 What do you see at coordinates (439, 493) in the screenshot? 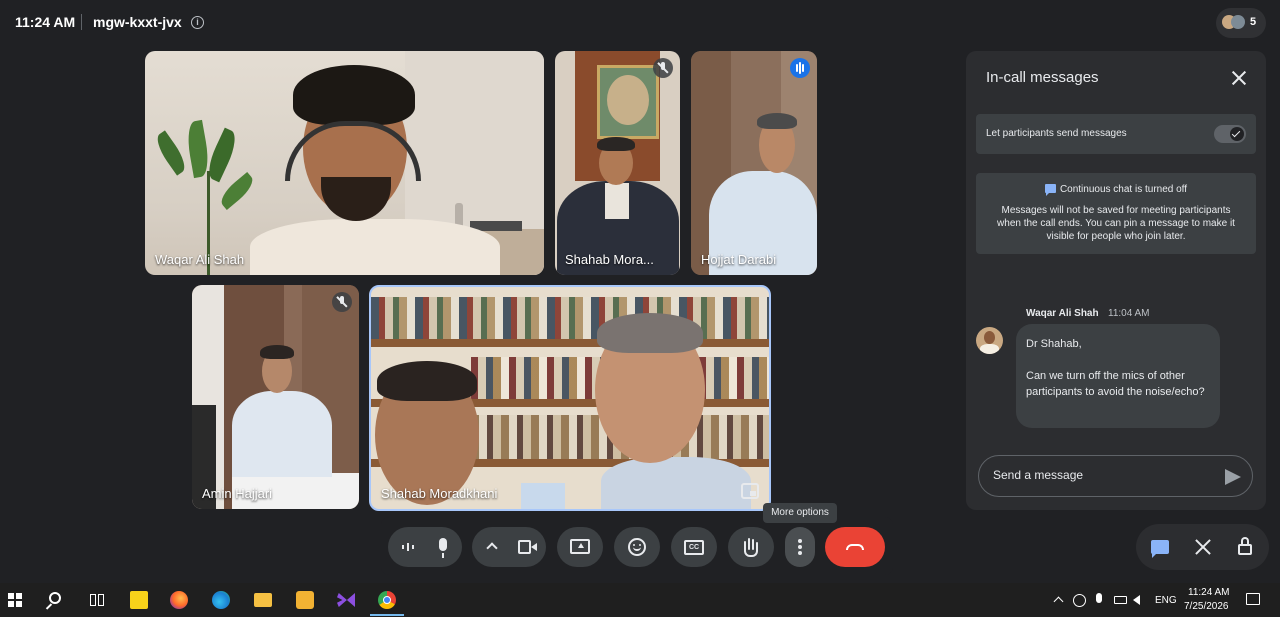
I see `tile-name-label: Shahab Moradkhani` at bounding box center [439, 493].